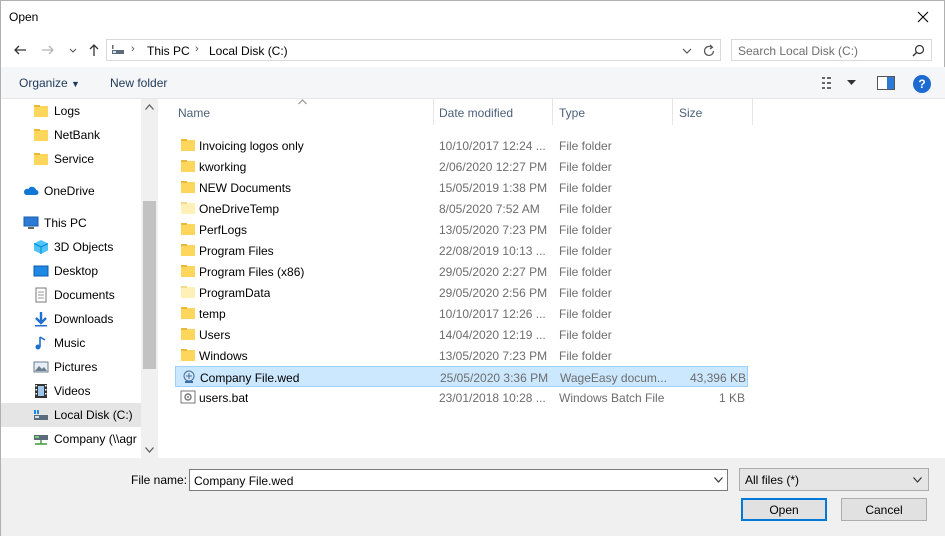  I want to click on refresh-icon, so click(709, 51).